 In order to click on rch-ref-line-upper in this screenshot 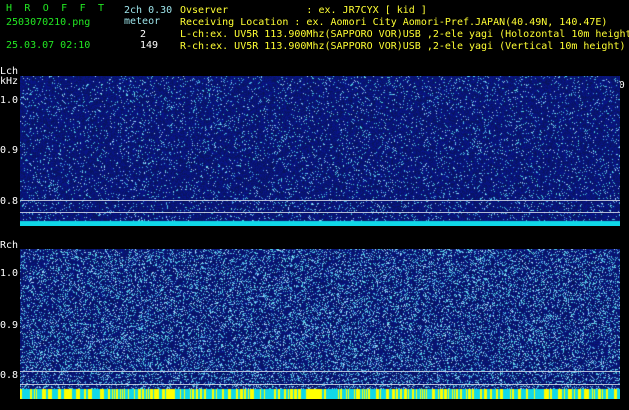, I will do `click(320, 371)`.